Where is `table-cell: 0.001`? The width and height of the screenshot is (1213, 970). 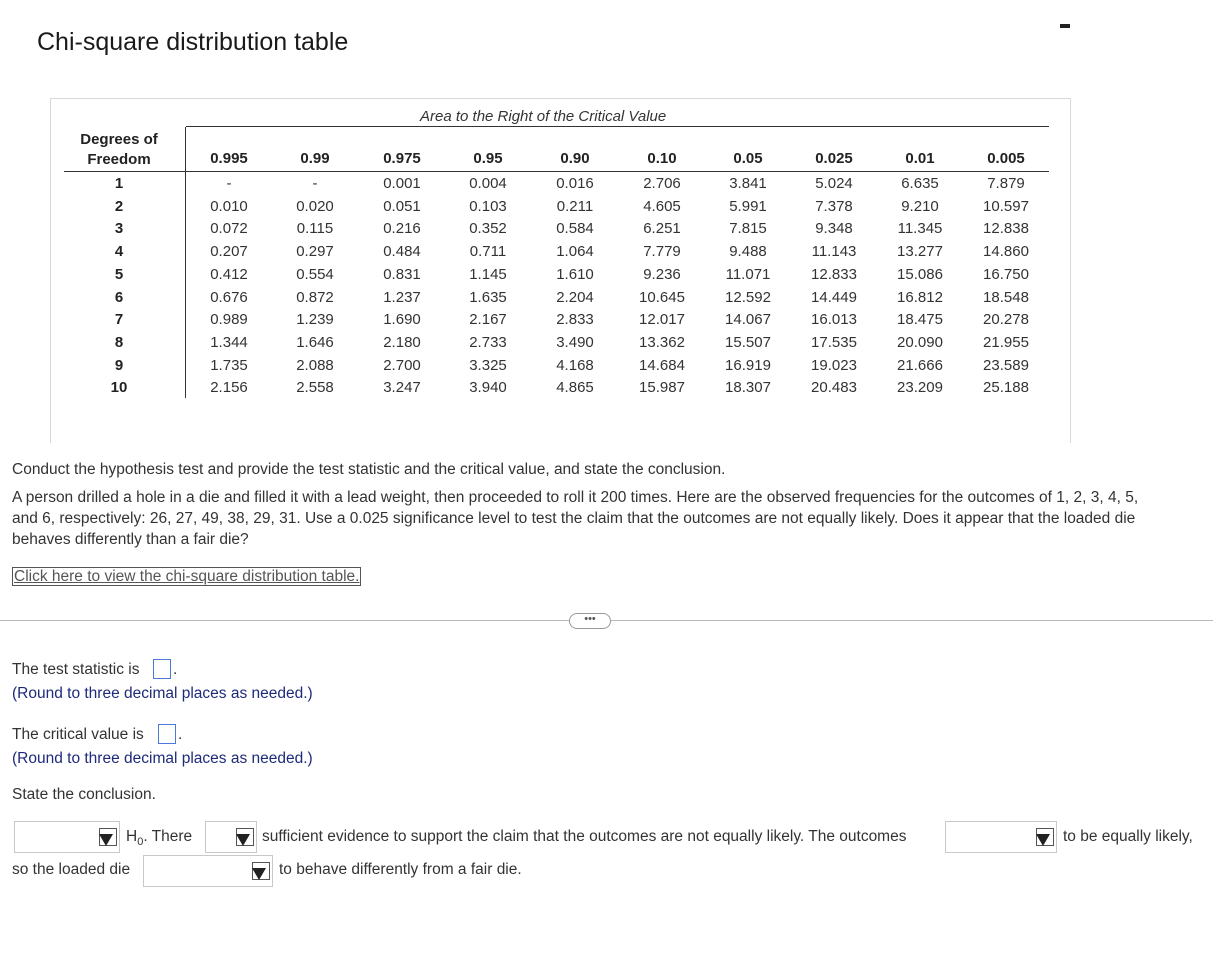
table-cell: 0.001 is located at coordinates (402, 183).